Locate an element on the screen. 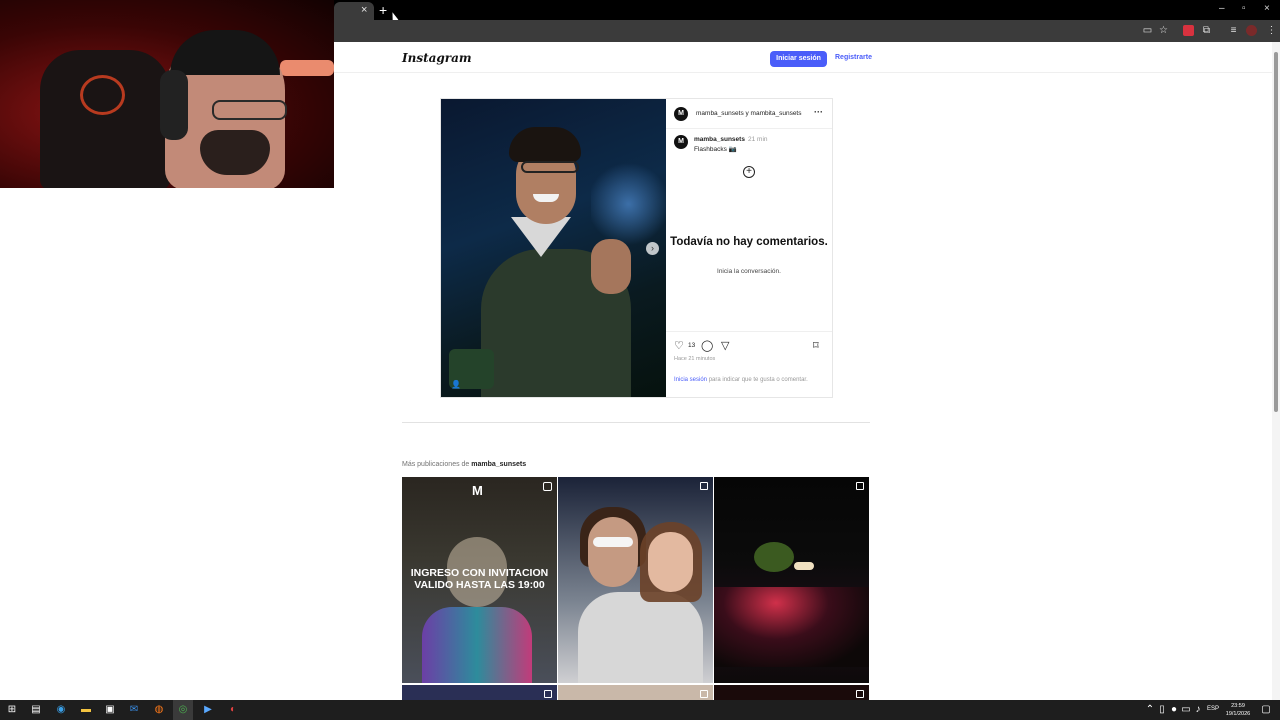 This screenshot has height=720, width=1280. mail-icon: ✉ is located at coordinates (134, 710).